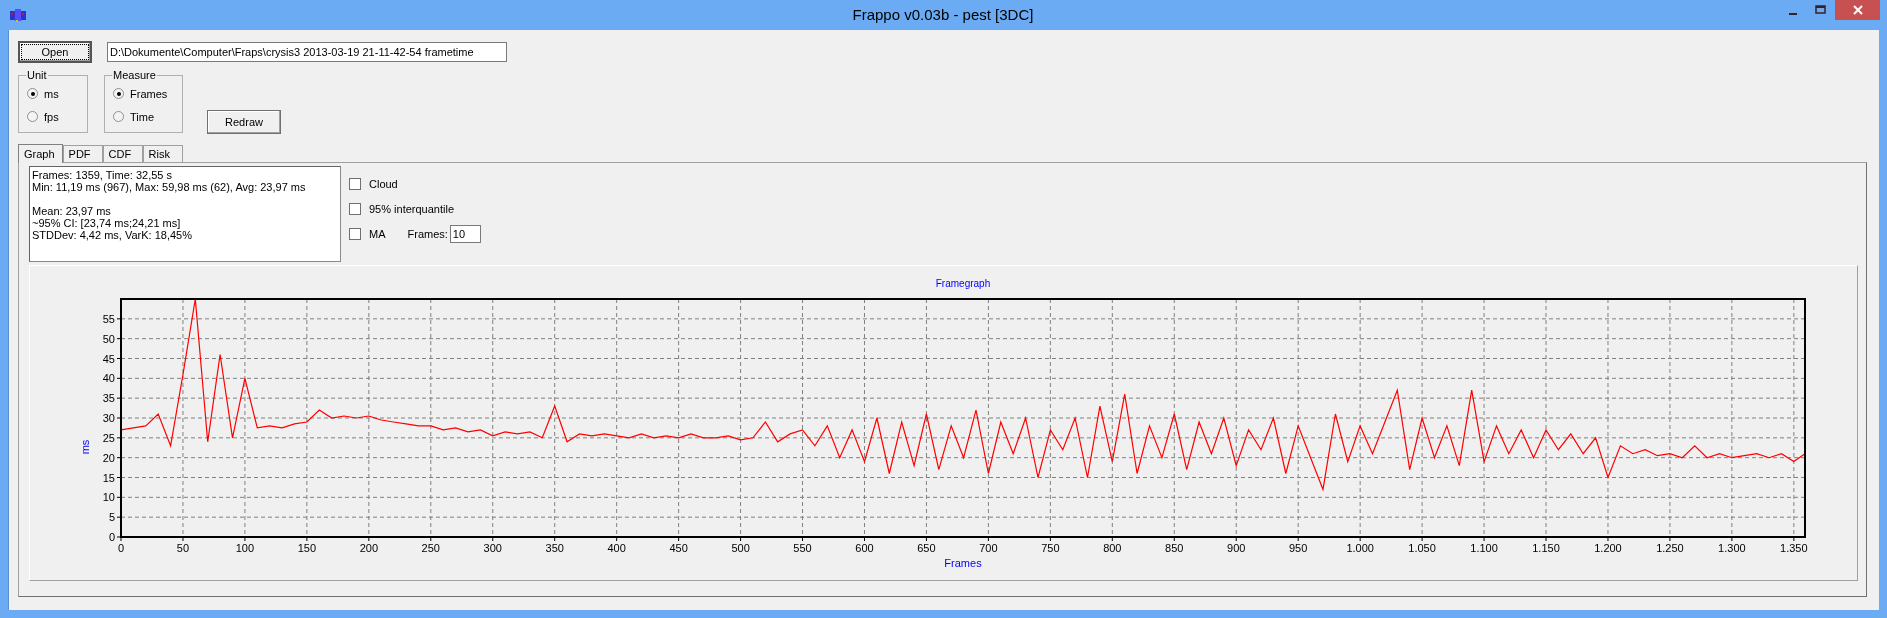 The image size is (1887, 618). Describe the element at coordinates (554, 548) in the screenshot. I see `x-tick-label: 350` at that location.